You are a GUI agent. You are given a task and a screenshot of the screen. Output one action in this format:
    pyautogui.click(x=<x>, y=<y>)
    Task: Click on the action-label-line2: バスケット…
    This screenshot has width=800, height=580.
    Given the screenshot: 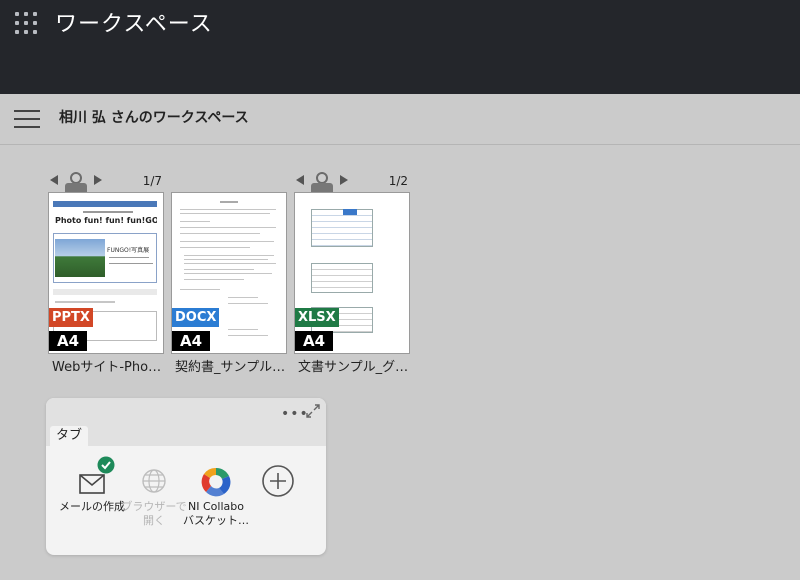 What is the action you would take?
    pyautogui.click(x=216, y=520)
    